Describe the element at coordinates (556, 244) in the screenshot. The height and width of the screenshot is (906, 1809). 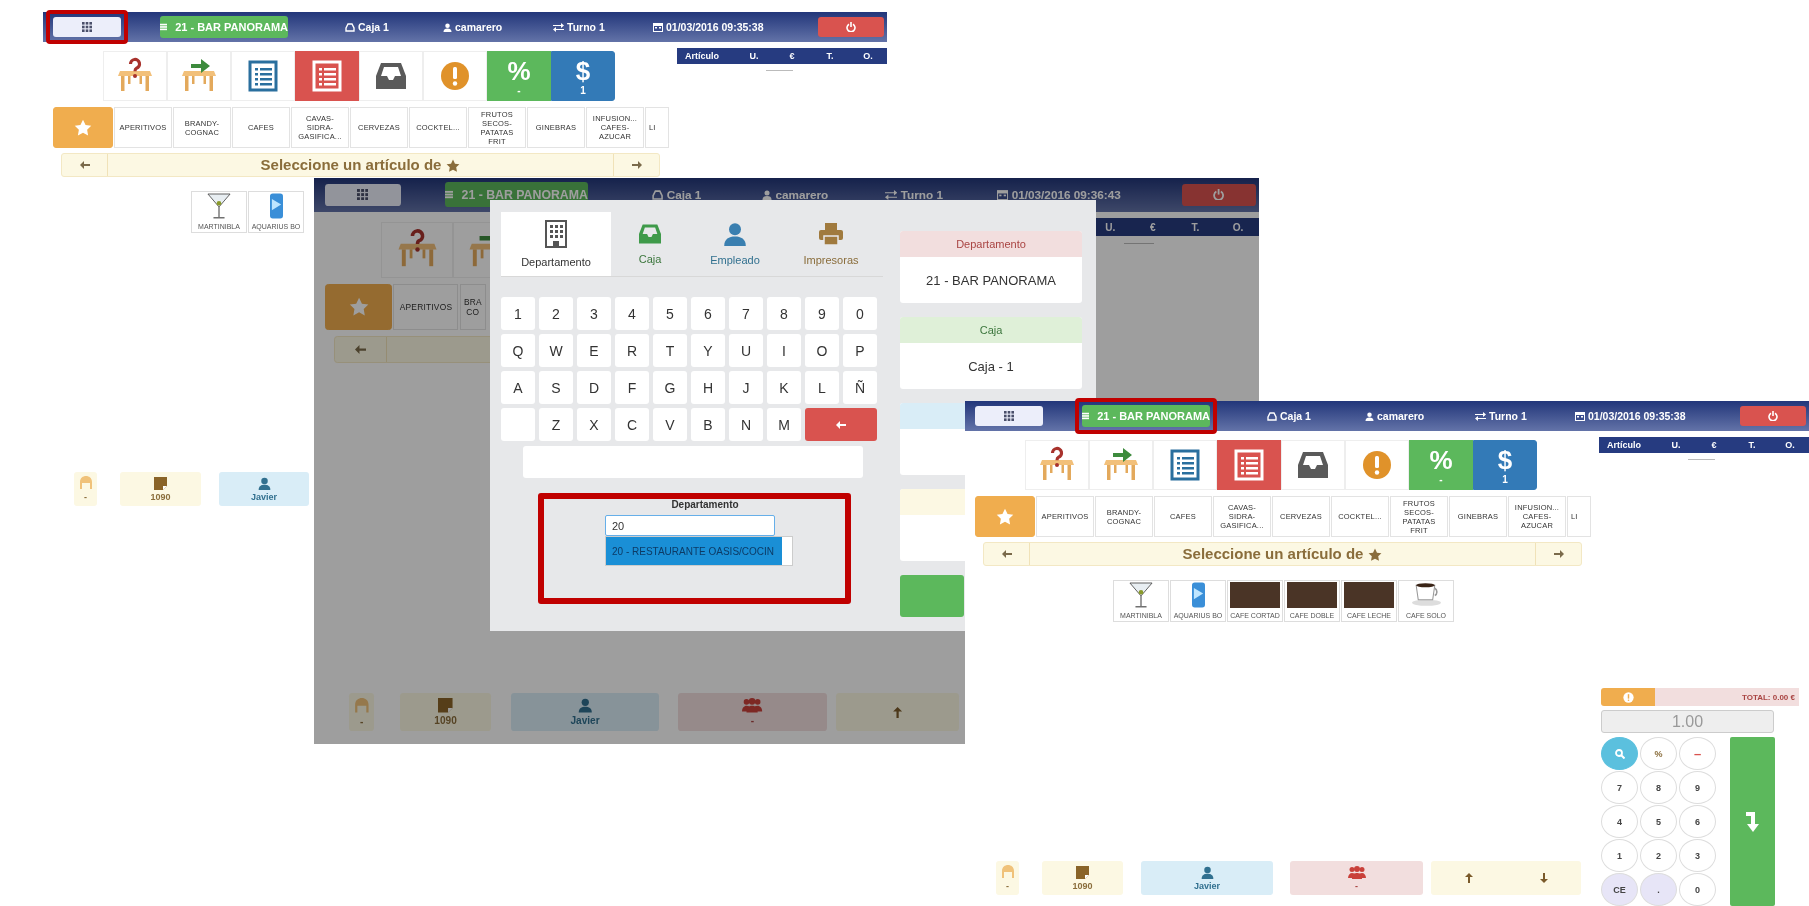
I see `dialog-tab: Departamento` at that location.